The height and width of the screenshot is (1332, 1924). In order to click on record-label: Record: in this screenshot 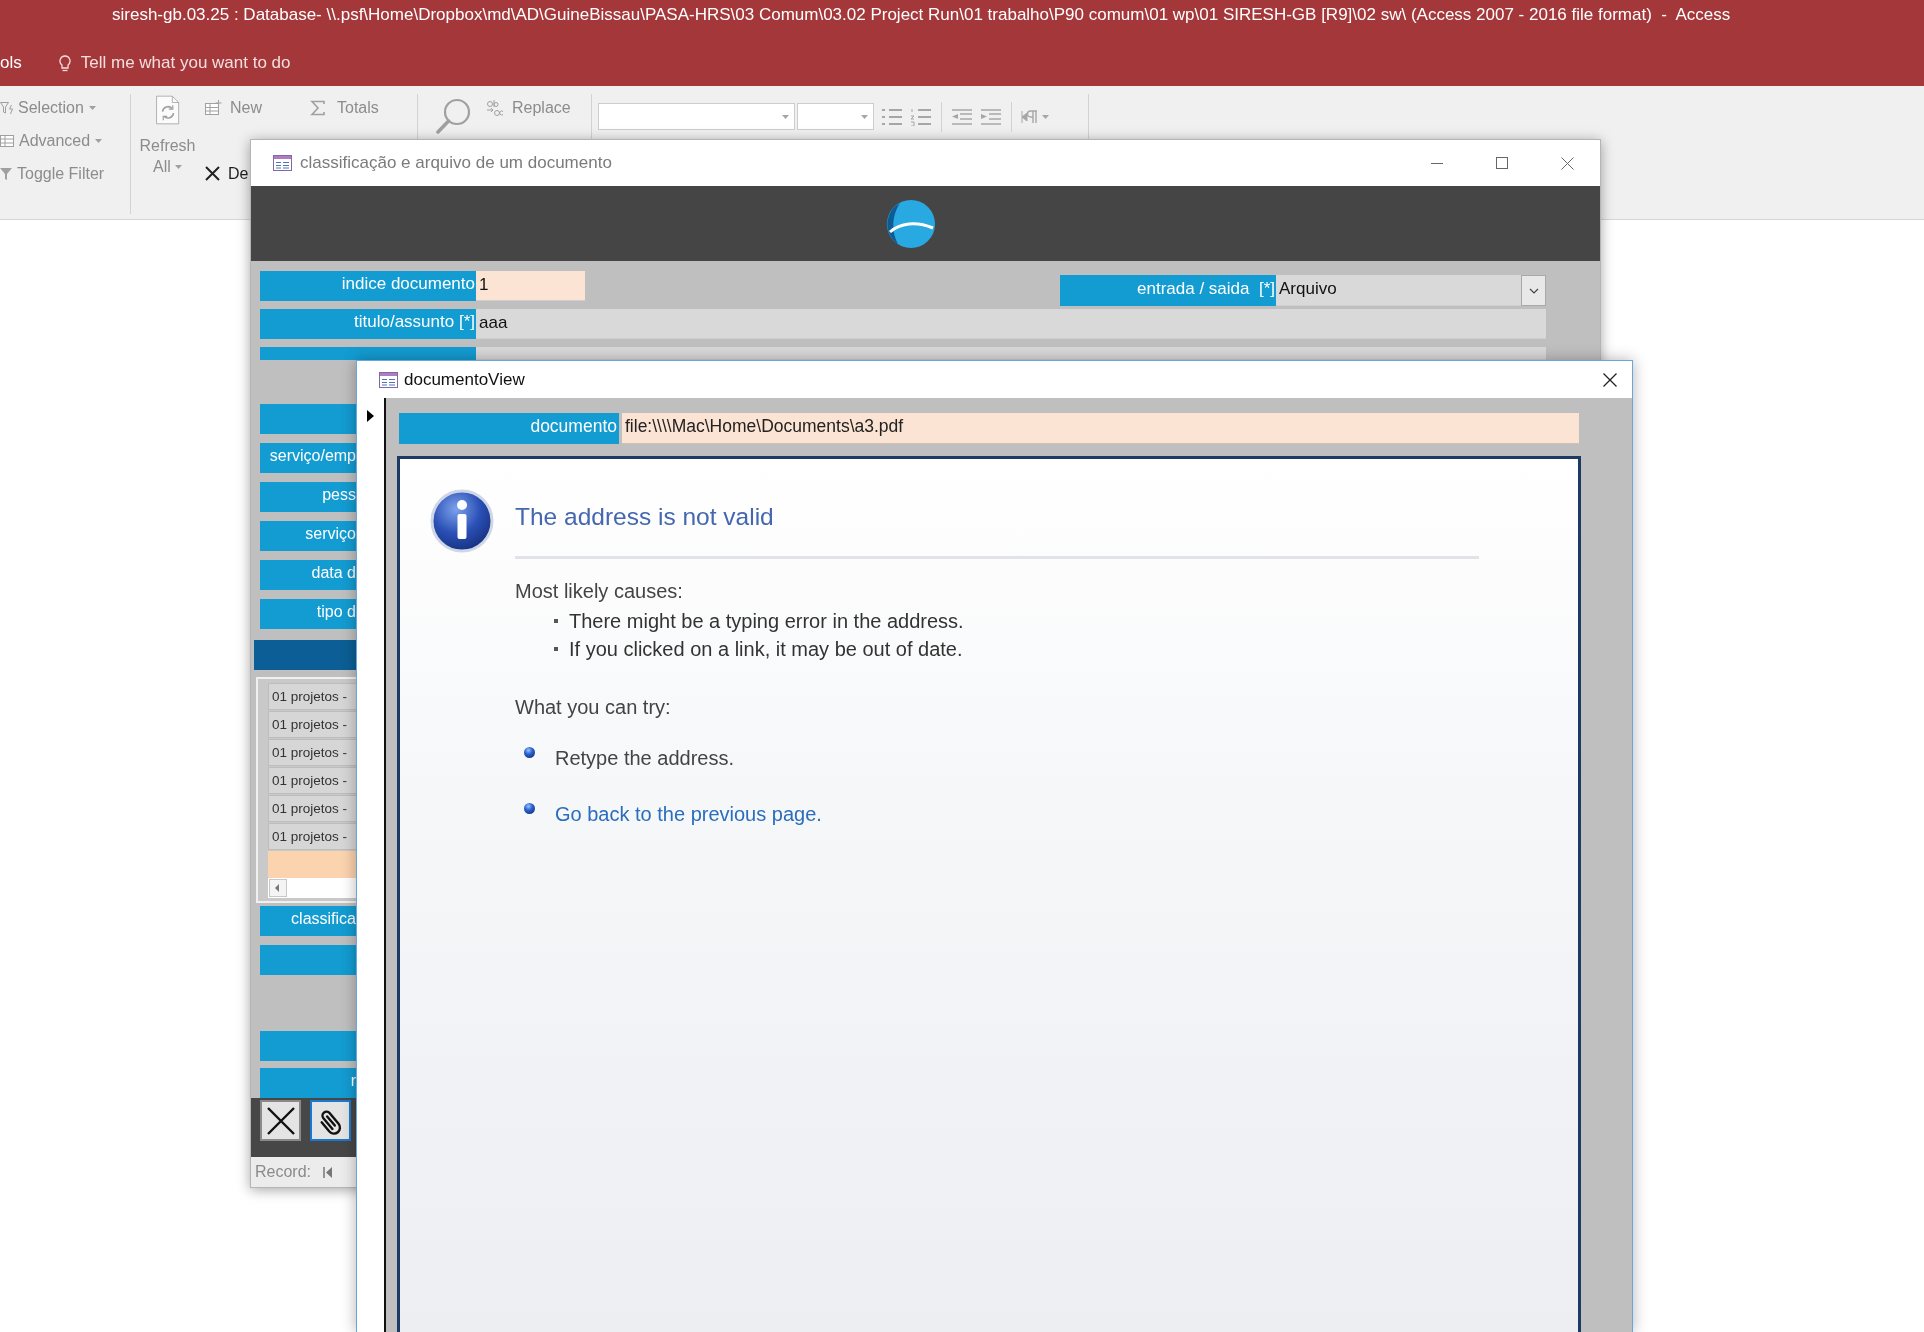, I will do `click(283, 1172)`.